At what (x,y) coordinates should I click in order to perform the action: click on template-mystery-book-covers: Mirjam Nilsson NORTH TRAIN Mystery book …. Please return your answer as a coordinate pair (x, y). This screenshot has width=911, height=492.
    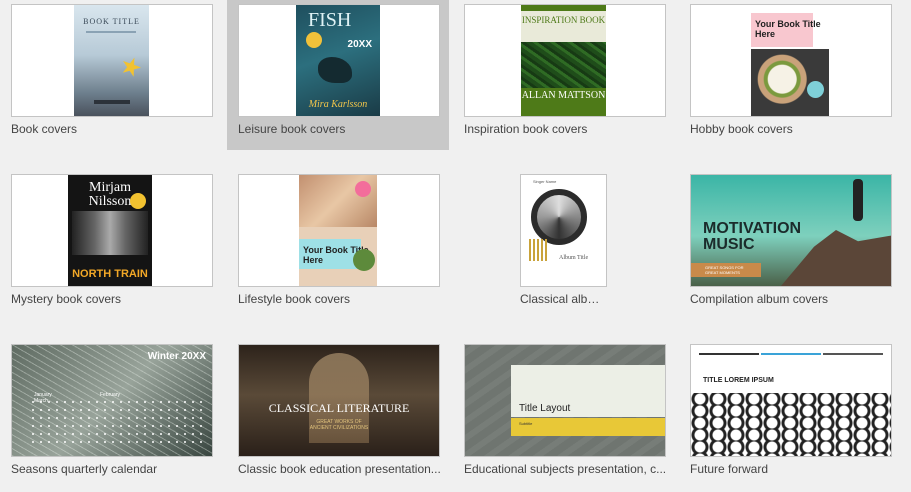
    Looking at the image, I should click on (111, 245).